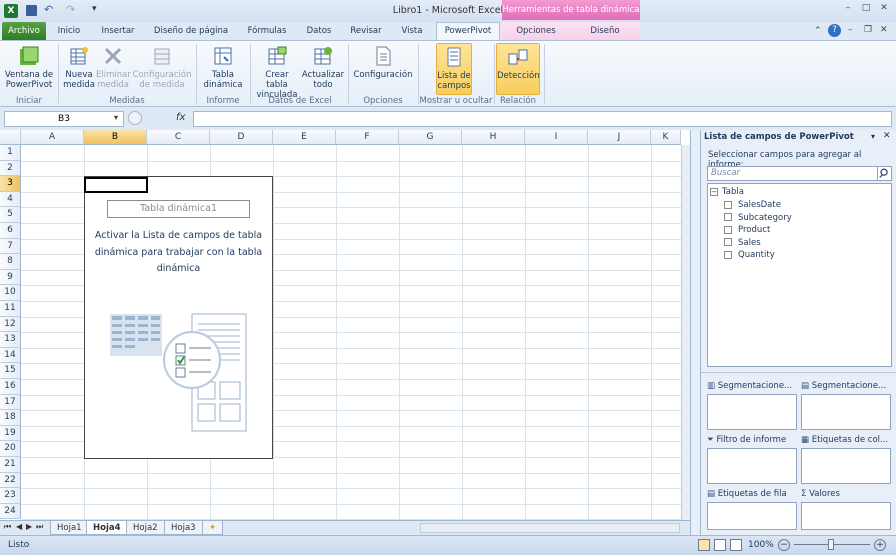 The width and height of the screenshot is (896, 555). I want to click on field-salesdate: SalesDate, so click(752, 205).